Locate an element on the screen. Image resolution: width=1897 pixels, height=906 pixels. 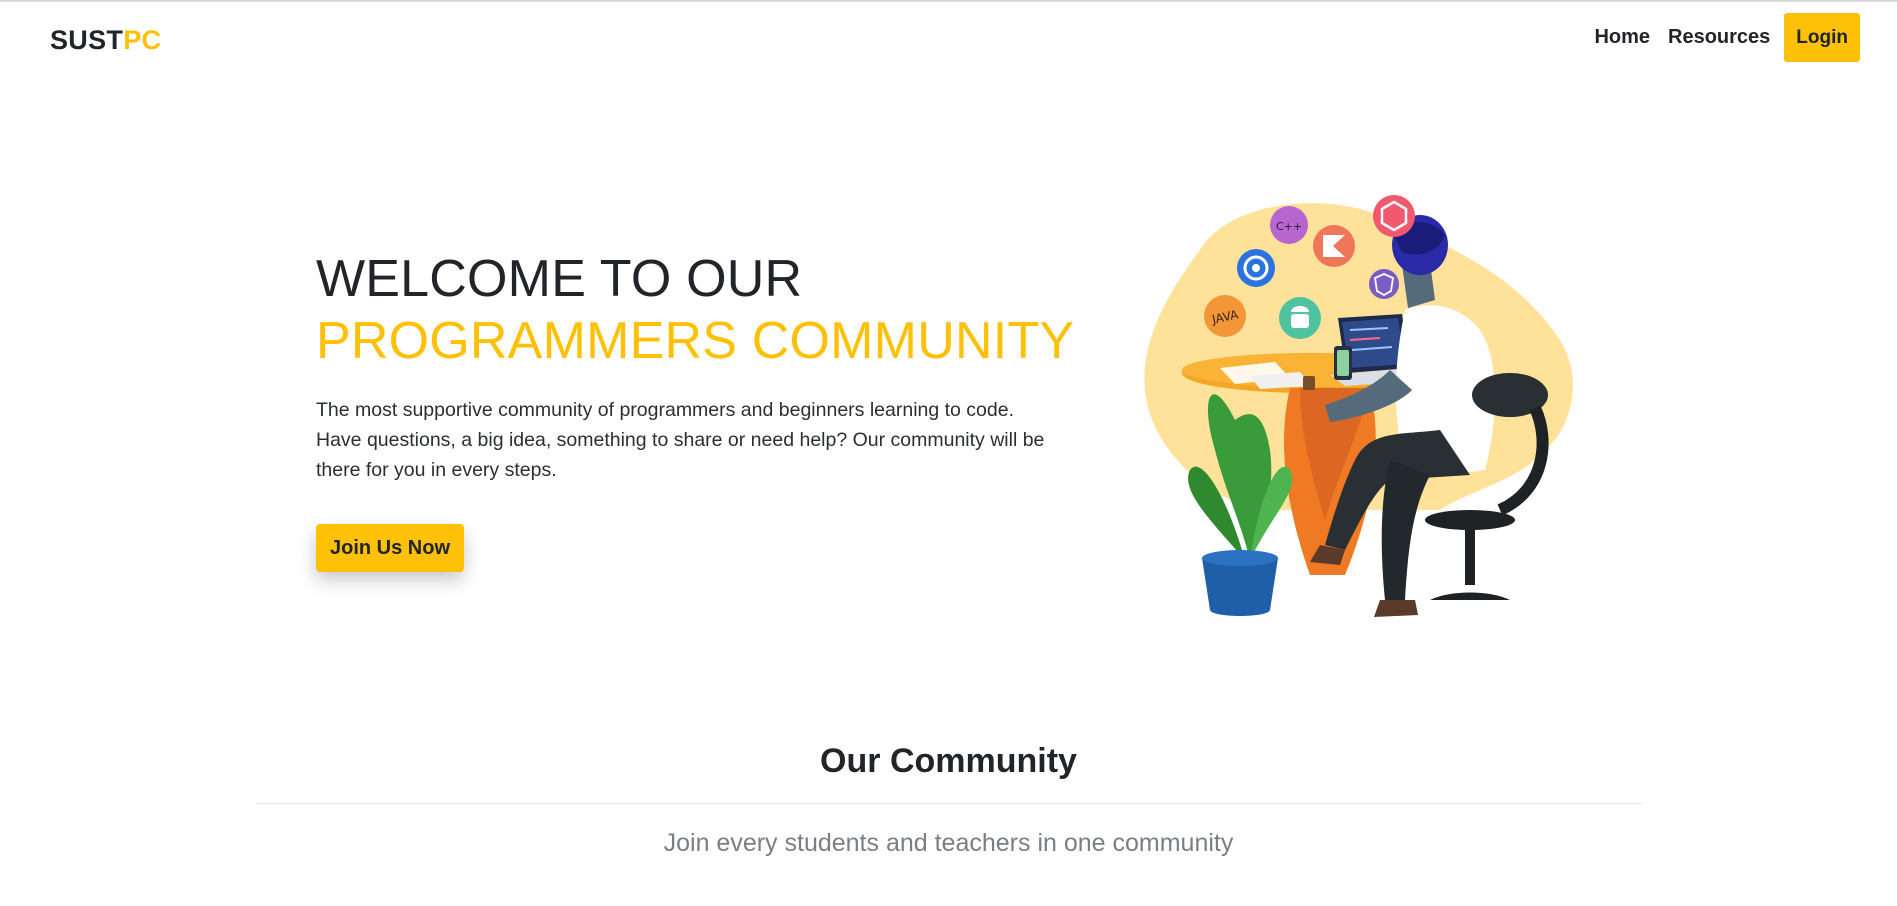
section-divider is located at coordinates (949, 803).